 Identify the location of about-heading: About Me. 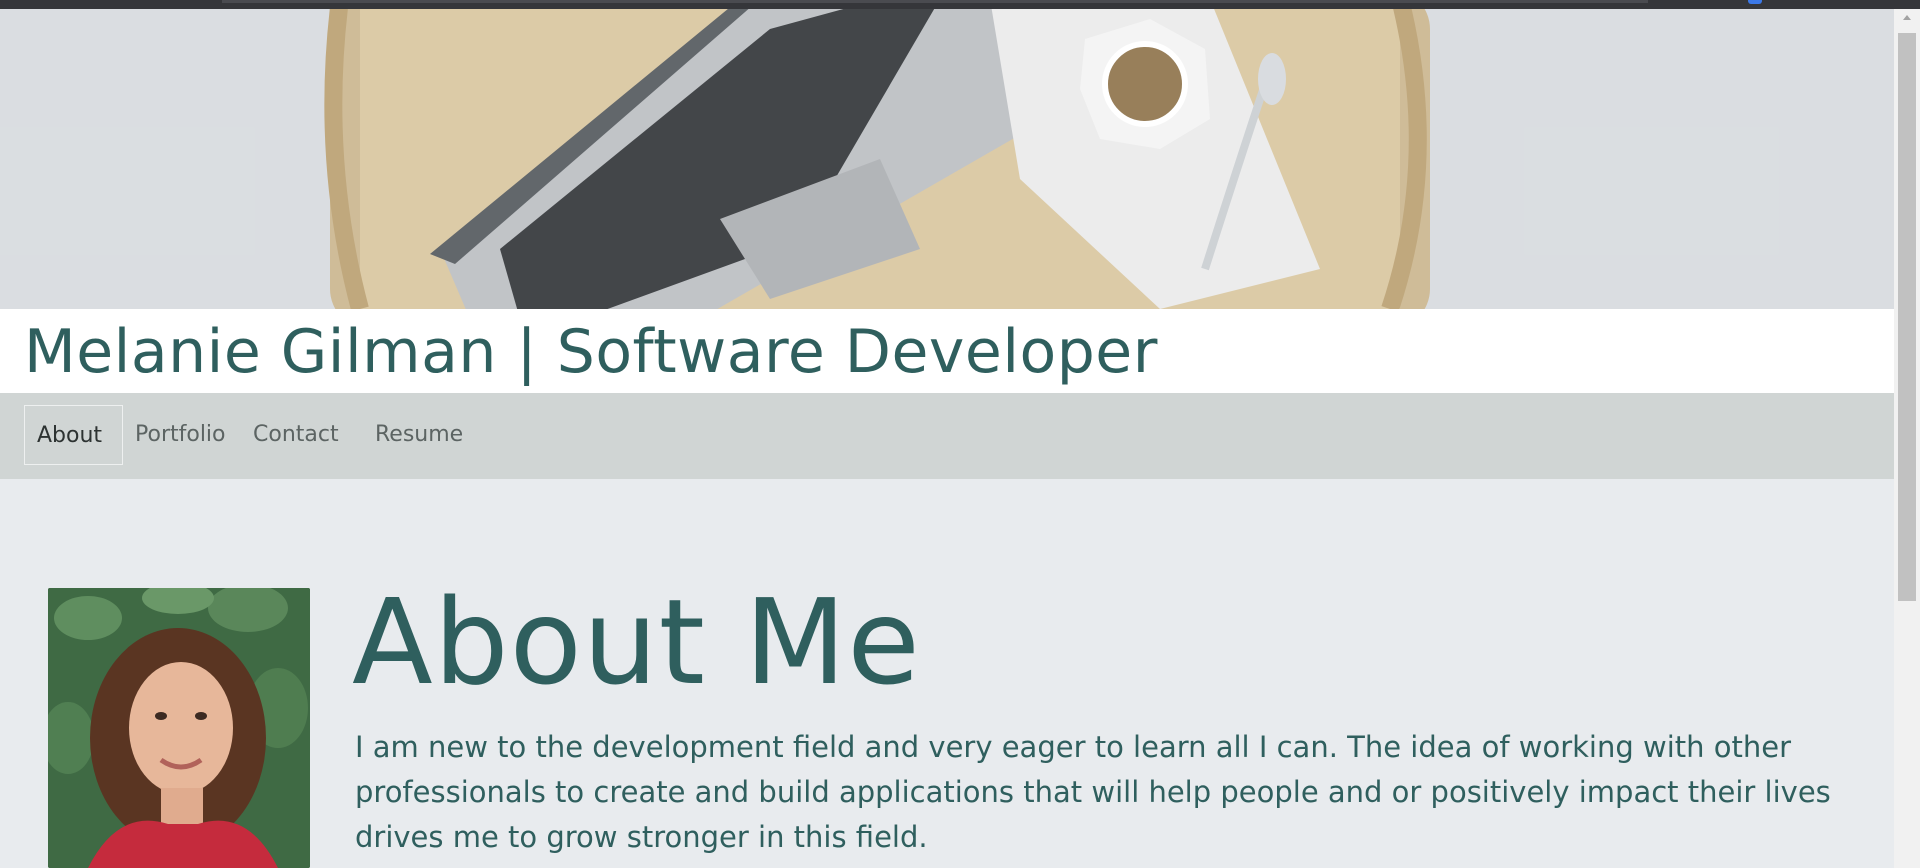
(636, 642).